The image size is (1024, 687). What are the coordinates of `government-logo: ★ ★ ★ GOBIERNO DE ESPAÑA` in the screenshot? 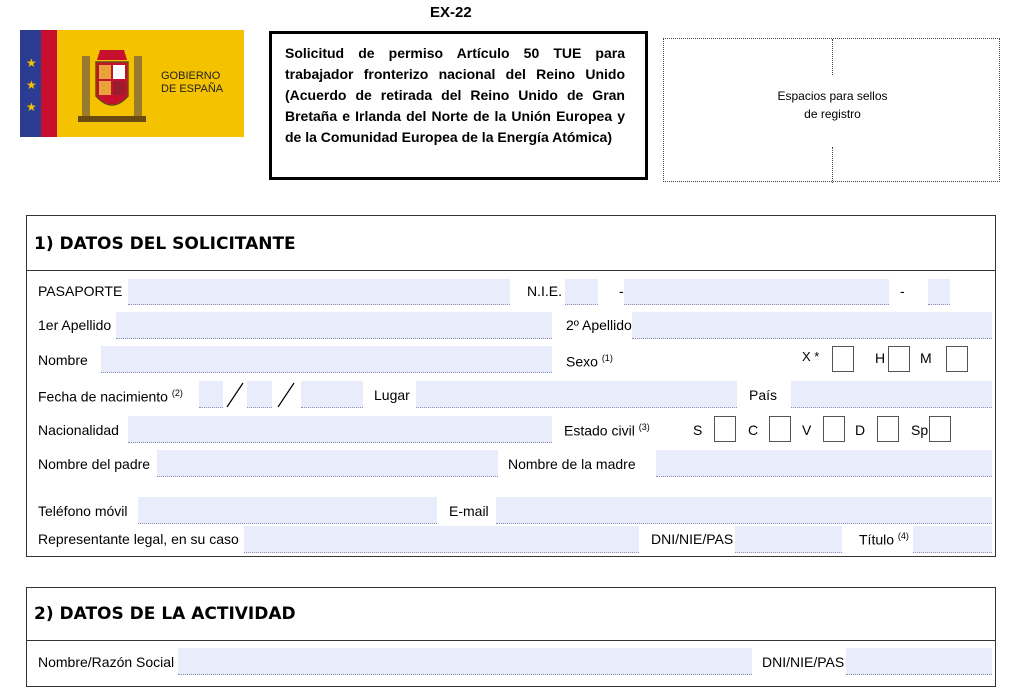 It's located at (132, 83).